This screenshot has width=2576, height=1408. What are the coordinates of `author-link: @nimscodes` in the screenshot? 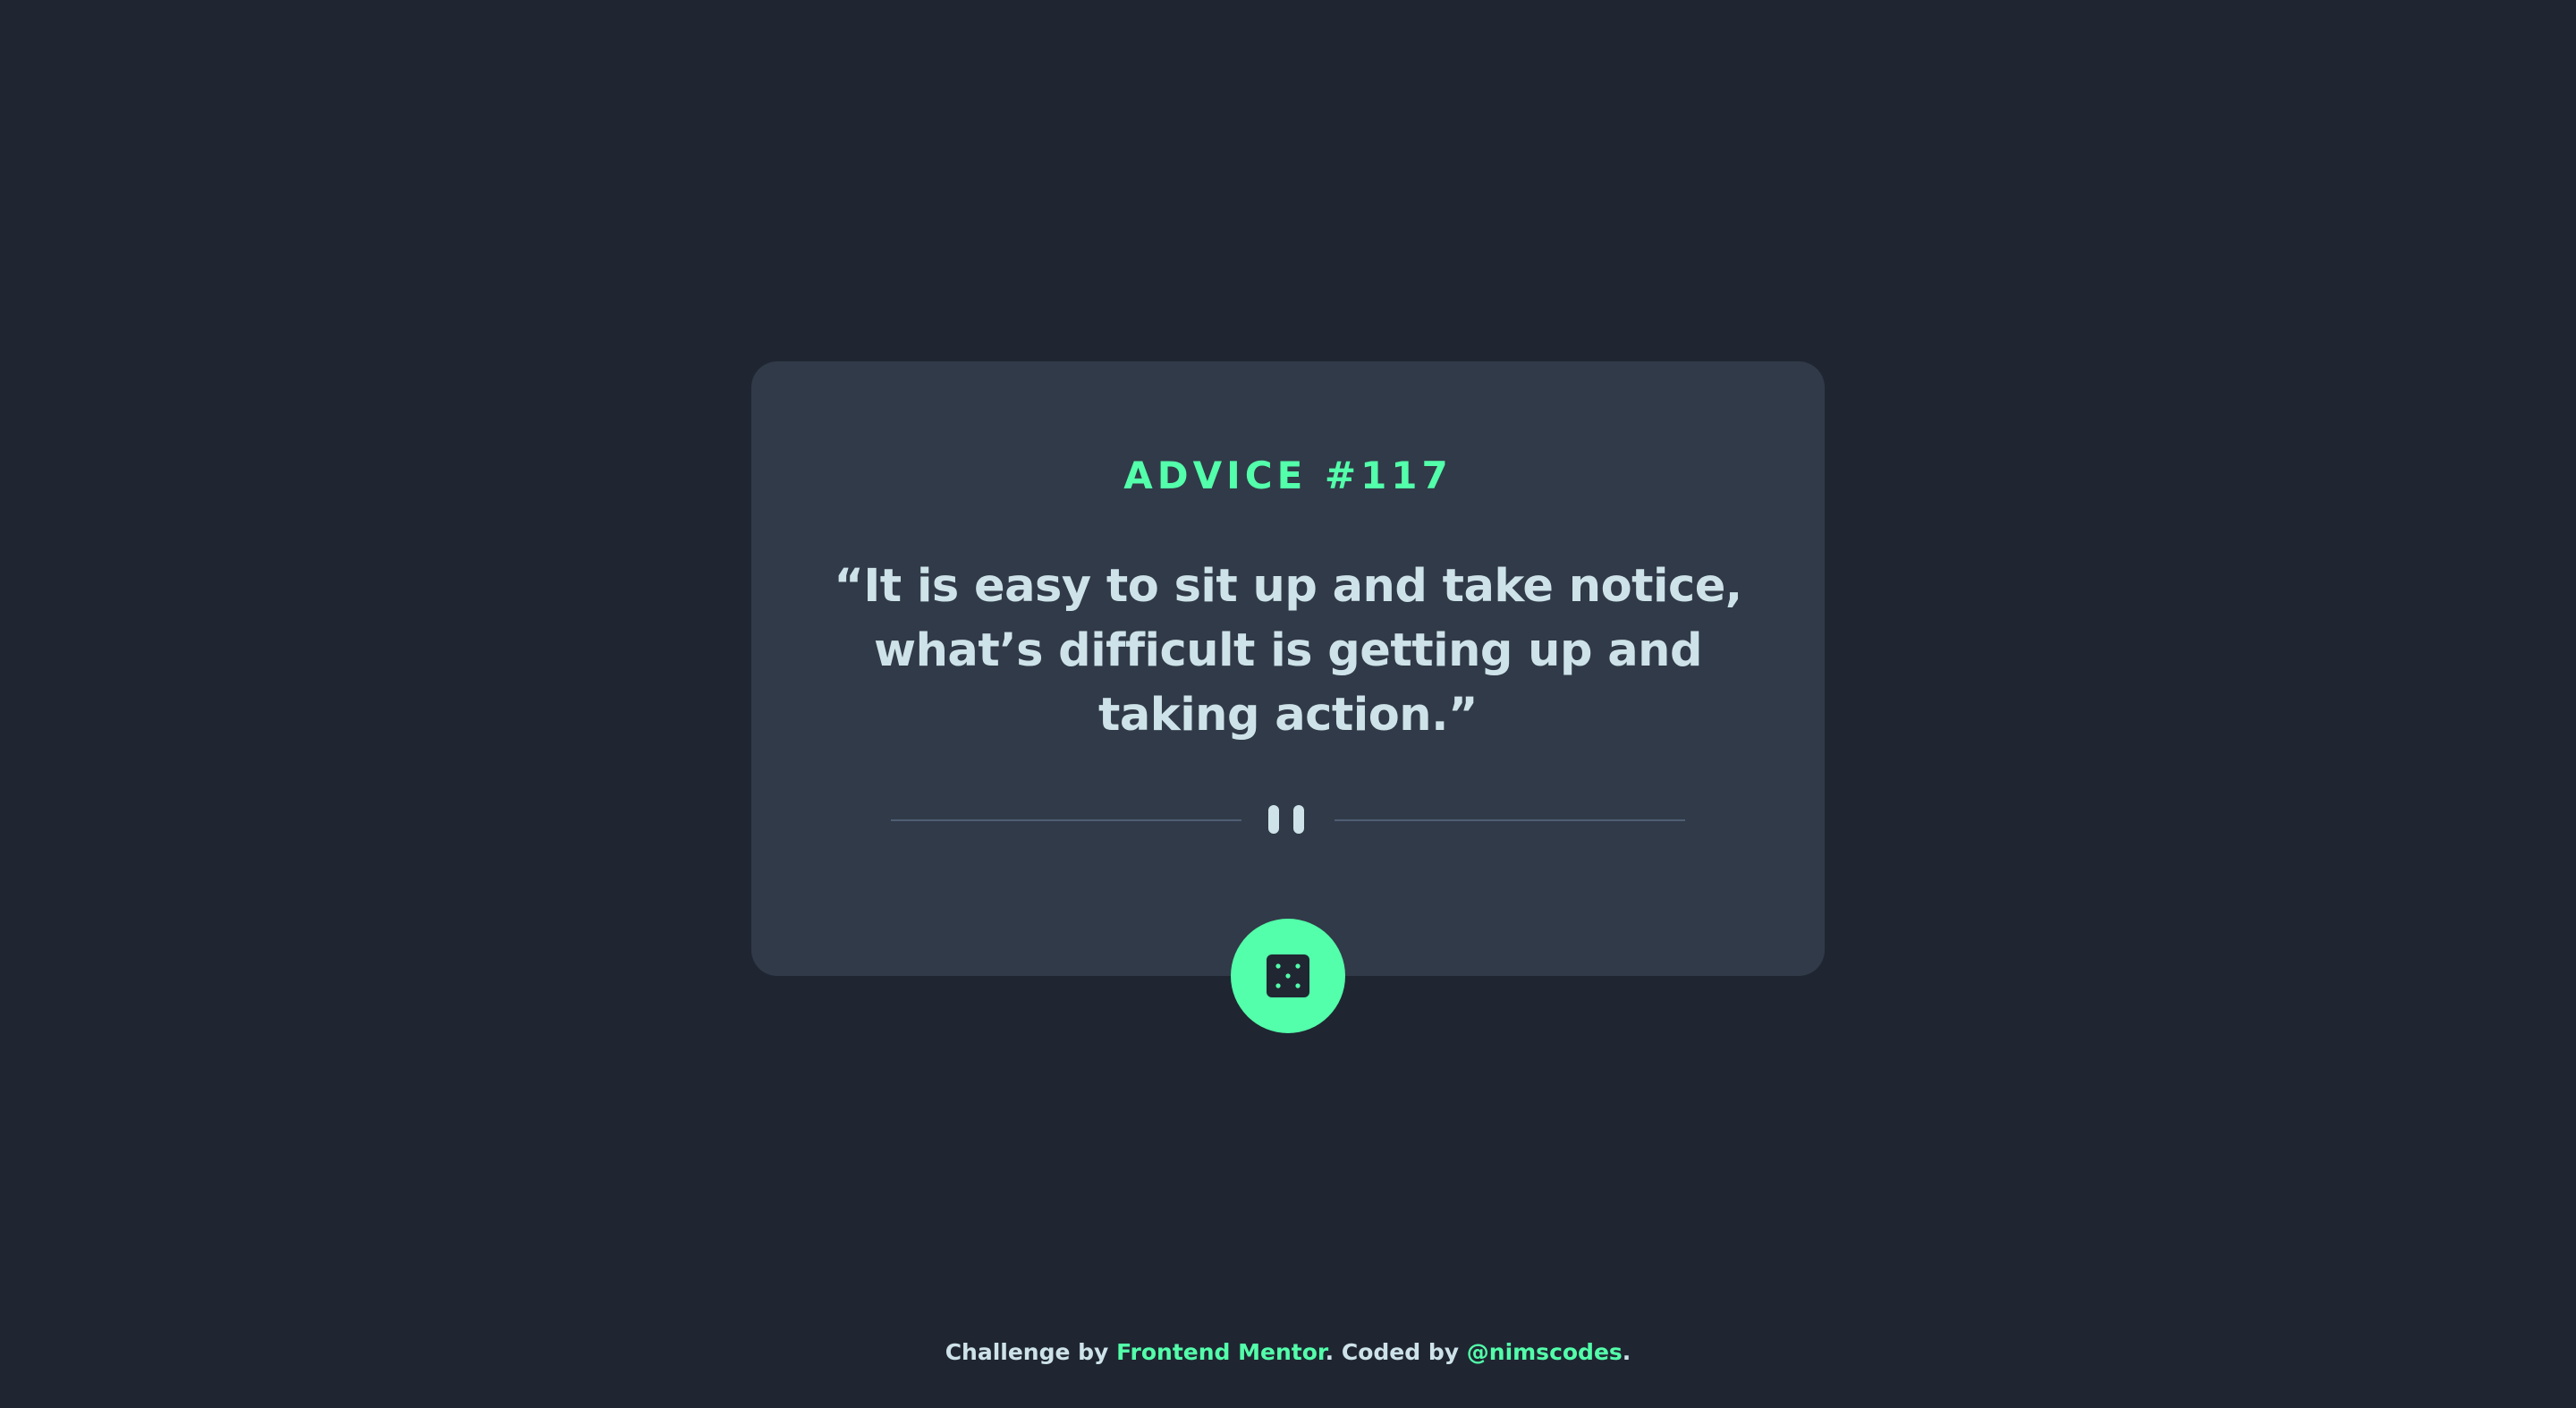 It's located at (1545, 1352).